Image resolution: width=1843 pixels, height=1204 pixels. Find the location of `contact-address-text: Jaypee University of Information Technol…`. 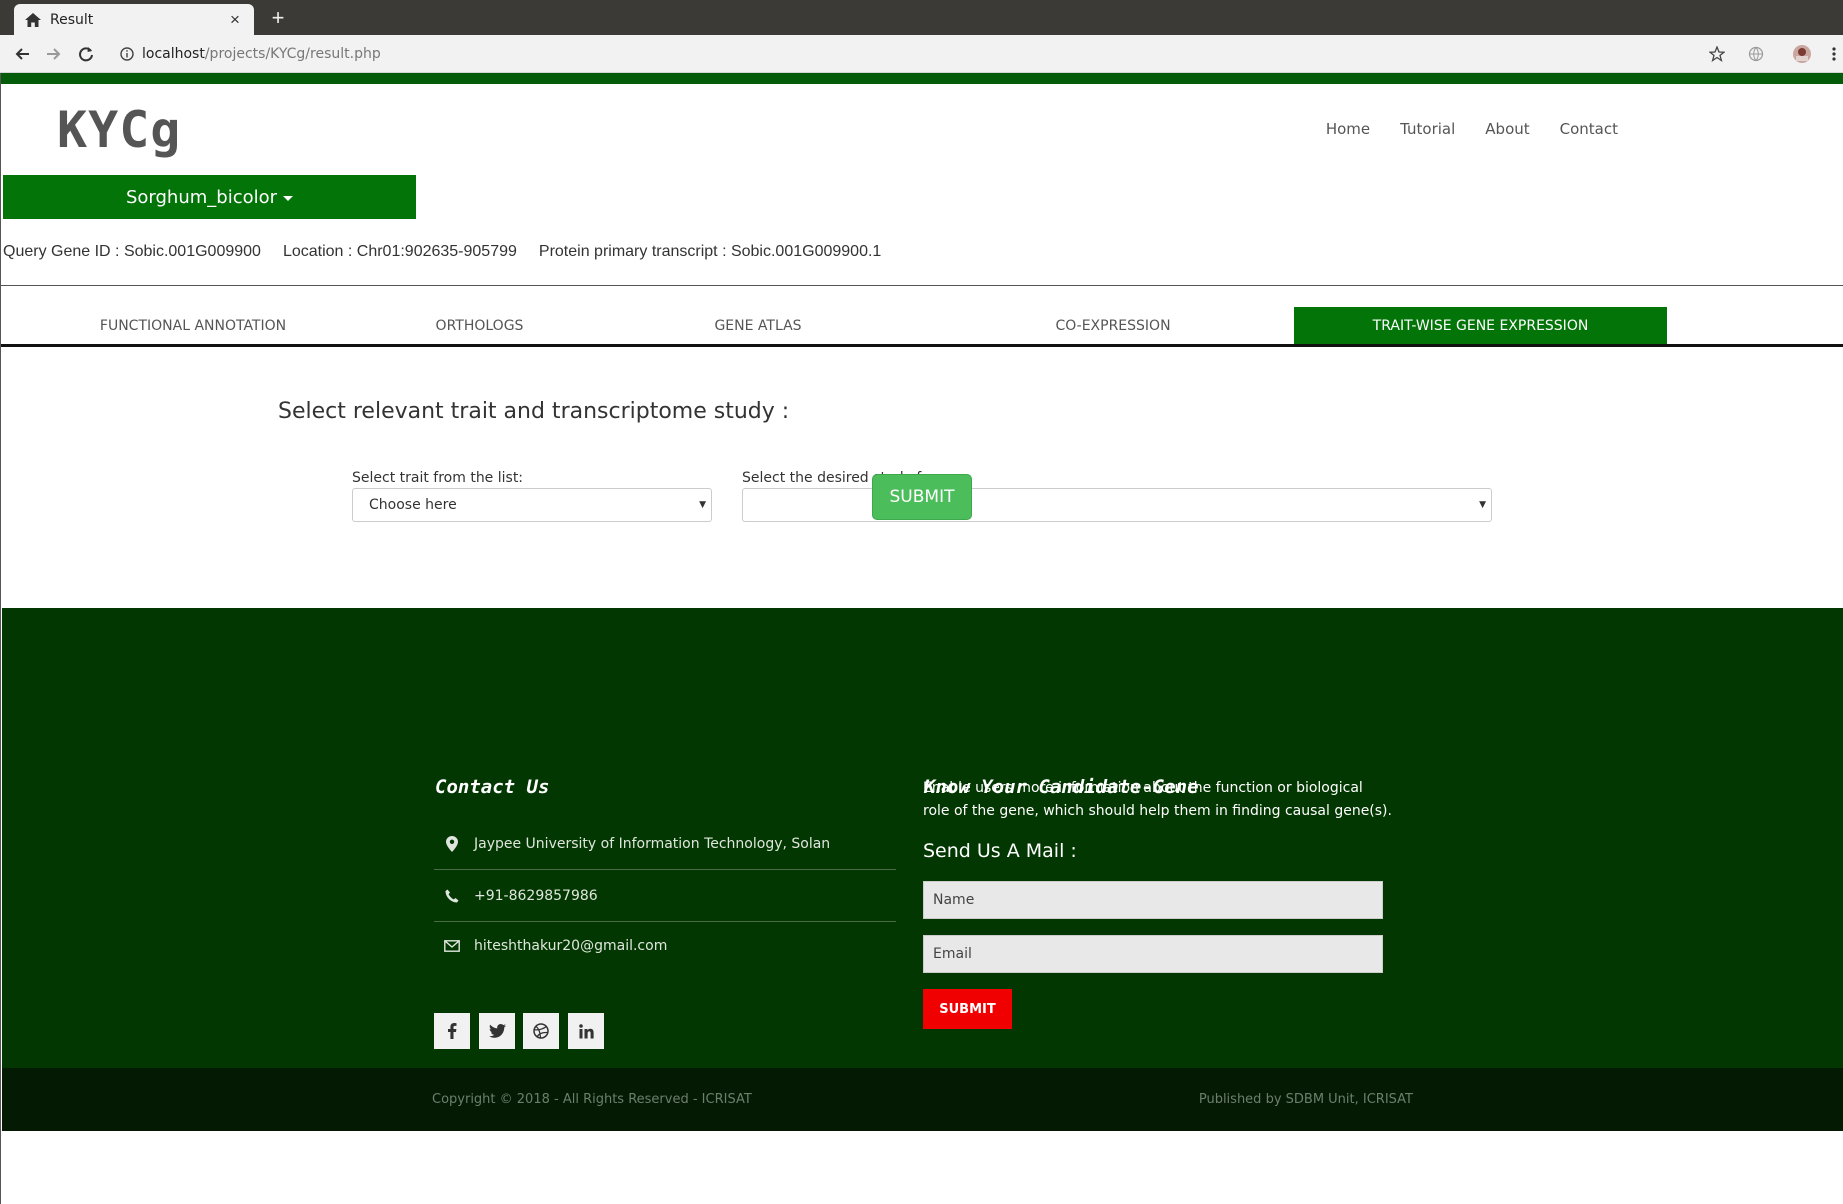

contact-address-text: Jaypee University of Information Technol… is located at coordinates (652, 843).